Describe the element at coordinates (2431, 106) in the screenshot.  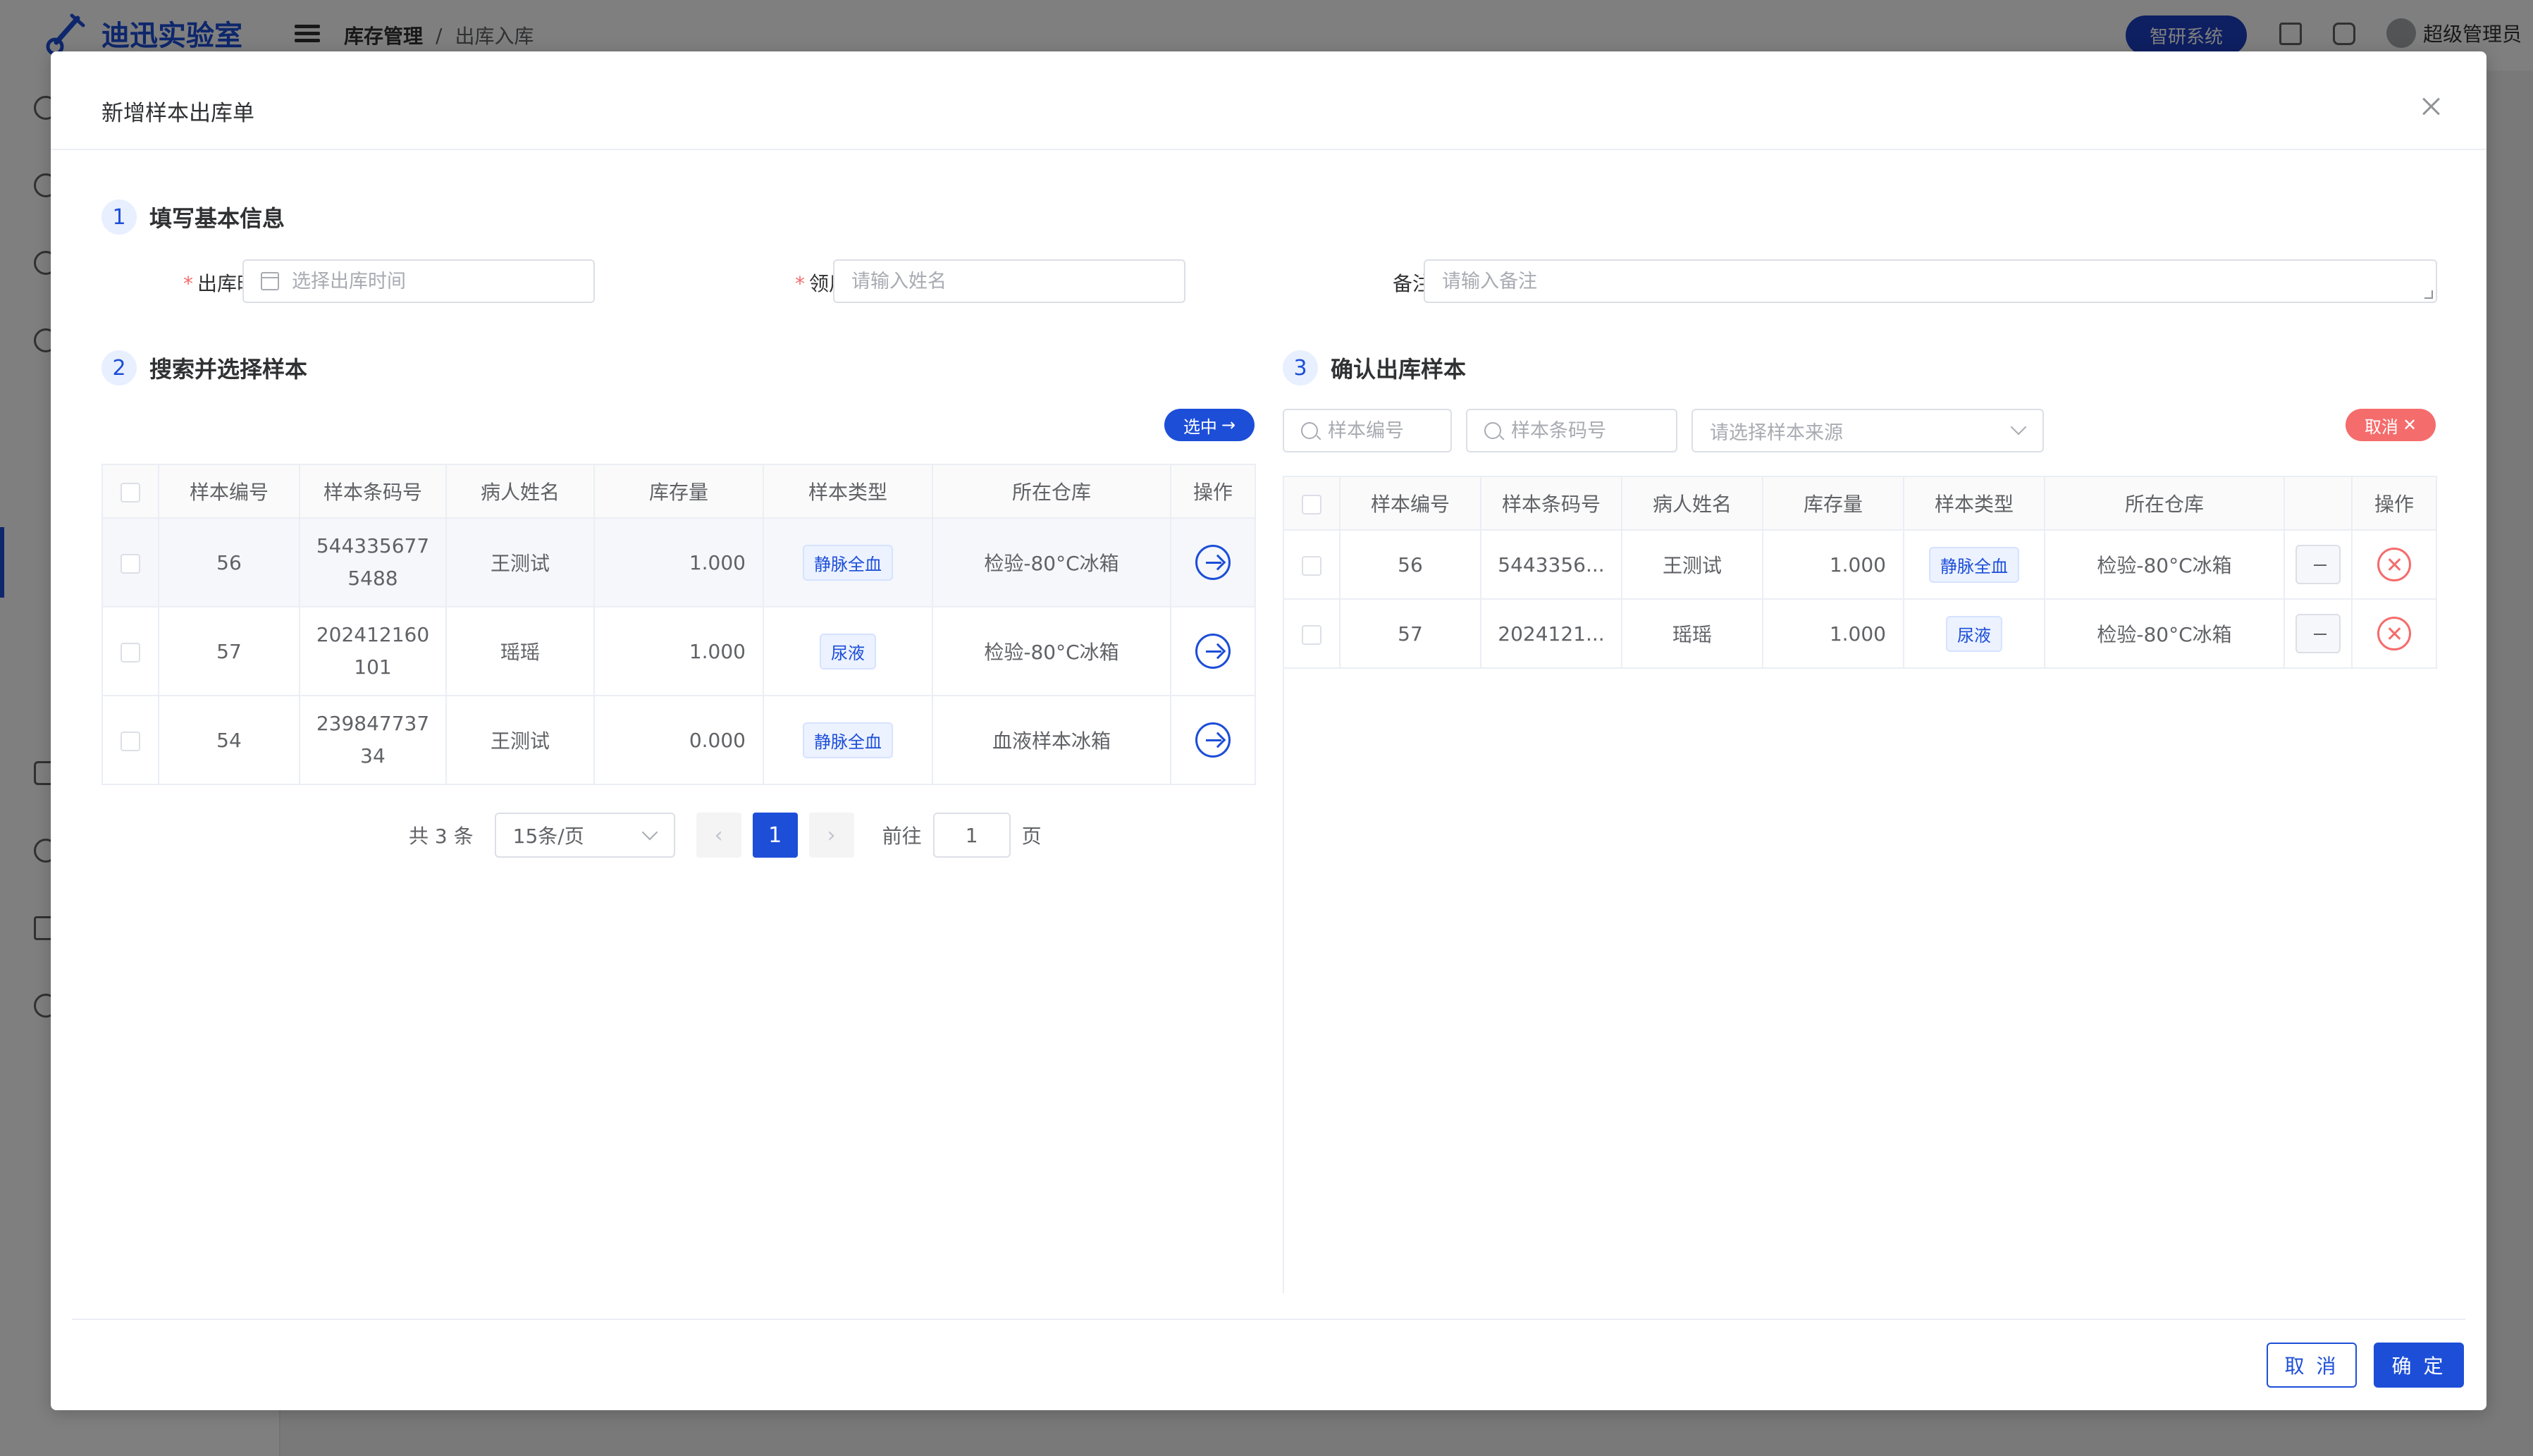
I see `close-icon` at that location.